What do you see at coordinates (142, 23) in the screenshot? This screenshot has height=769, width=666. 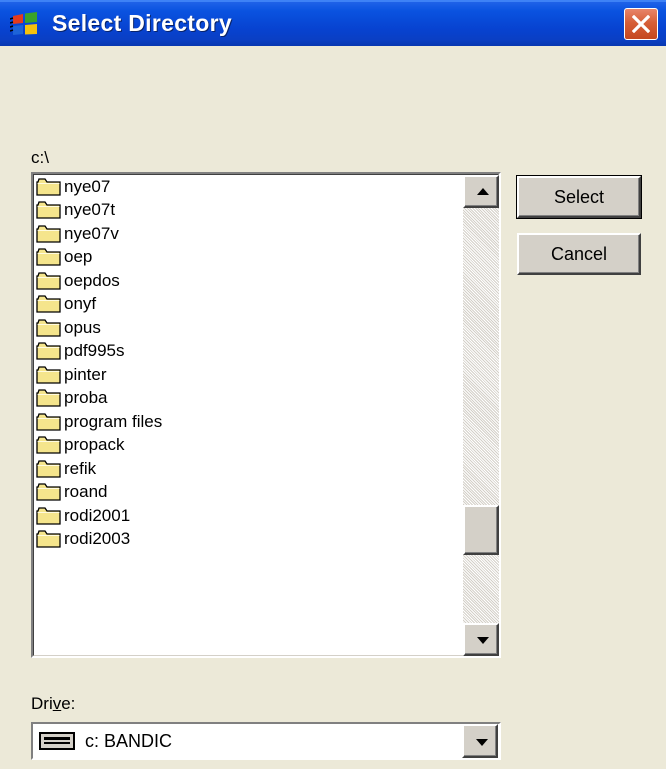 I see `window-title: Select Directory` at bounding box center [142, 23].